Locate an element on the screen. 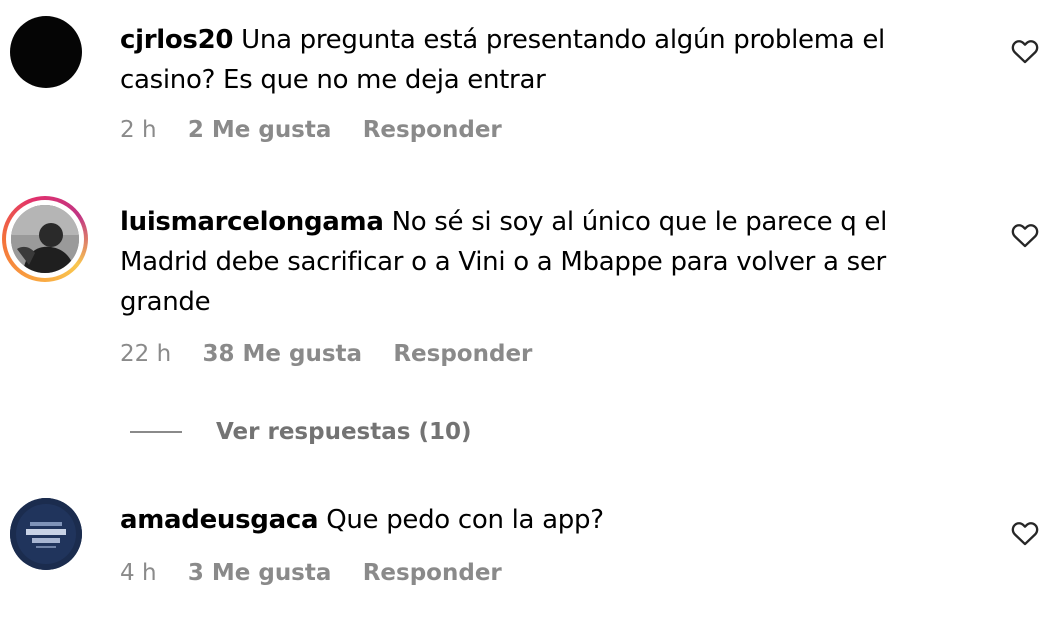 The width and height of the screenshot is (1058, 620). comment-meta: 4 h 3 Me gusta Responder is located at coordinates (323, 573).